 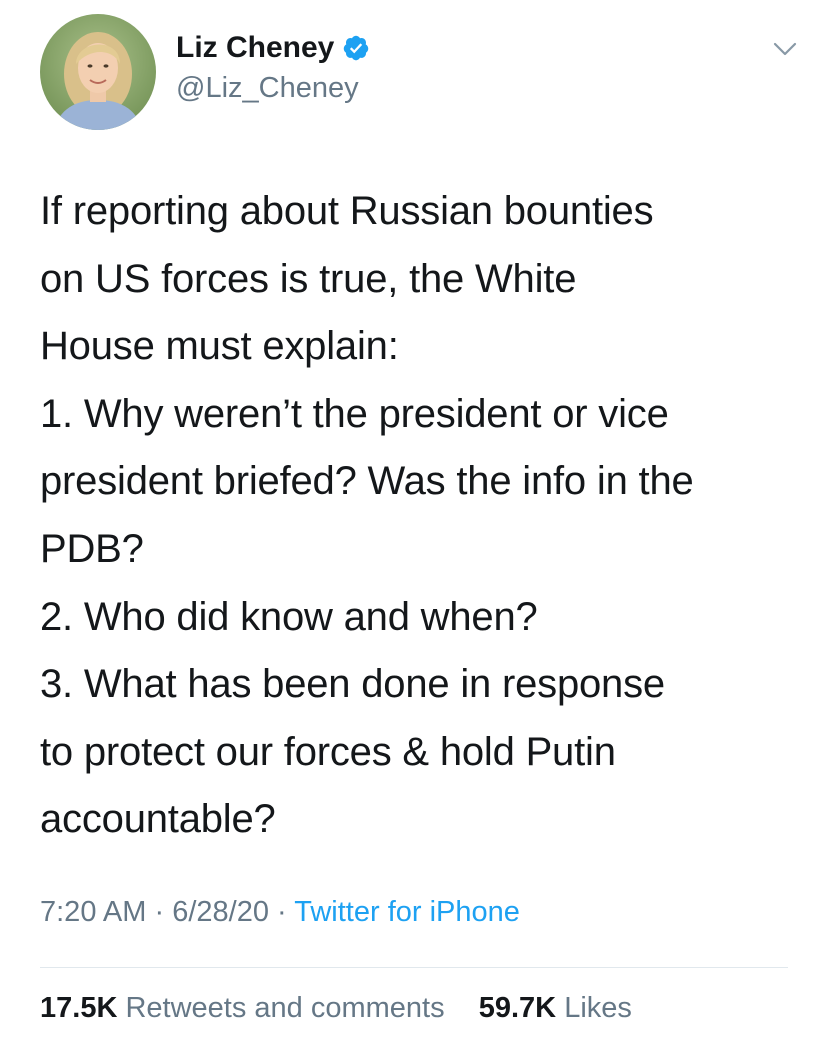 I want to click on tweet-text-line: to protect our forces & hold Putin, so click(x=328, y=751).